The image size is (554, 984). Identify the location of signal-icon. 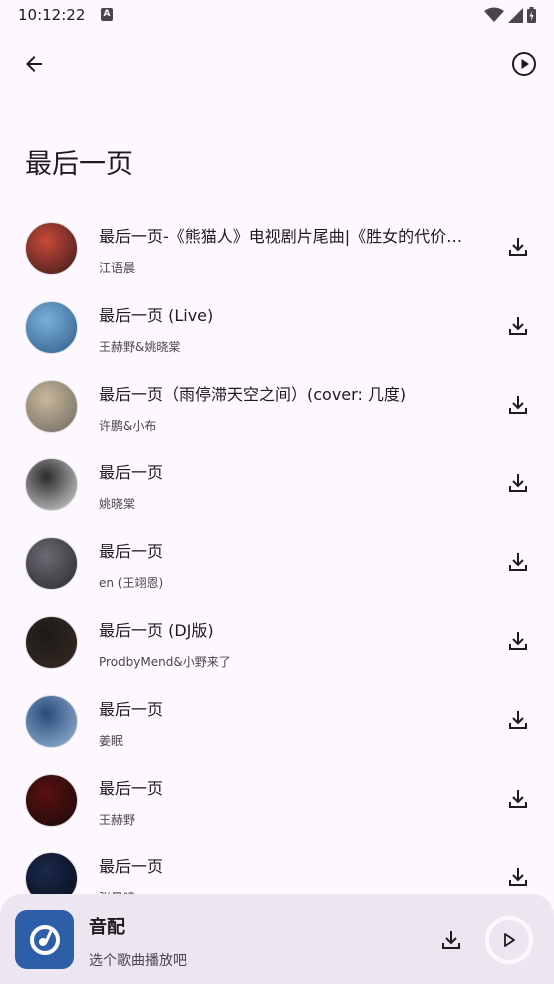
(515, 15).